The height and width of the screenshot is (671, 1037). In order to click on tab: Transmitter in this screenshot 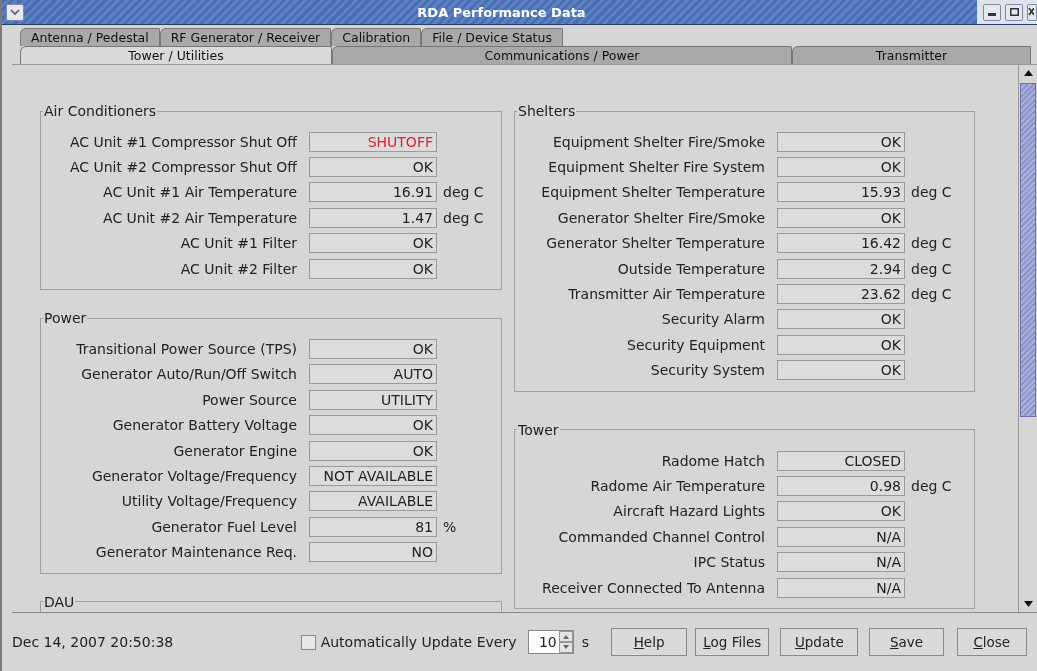, I will do `click(911, 55)`.